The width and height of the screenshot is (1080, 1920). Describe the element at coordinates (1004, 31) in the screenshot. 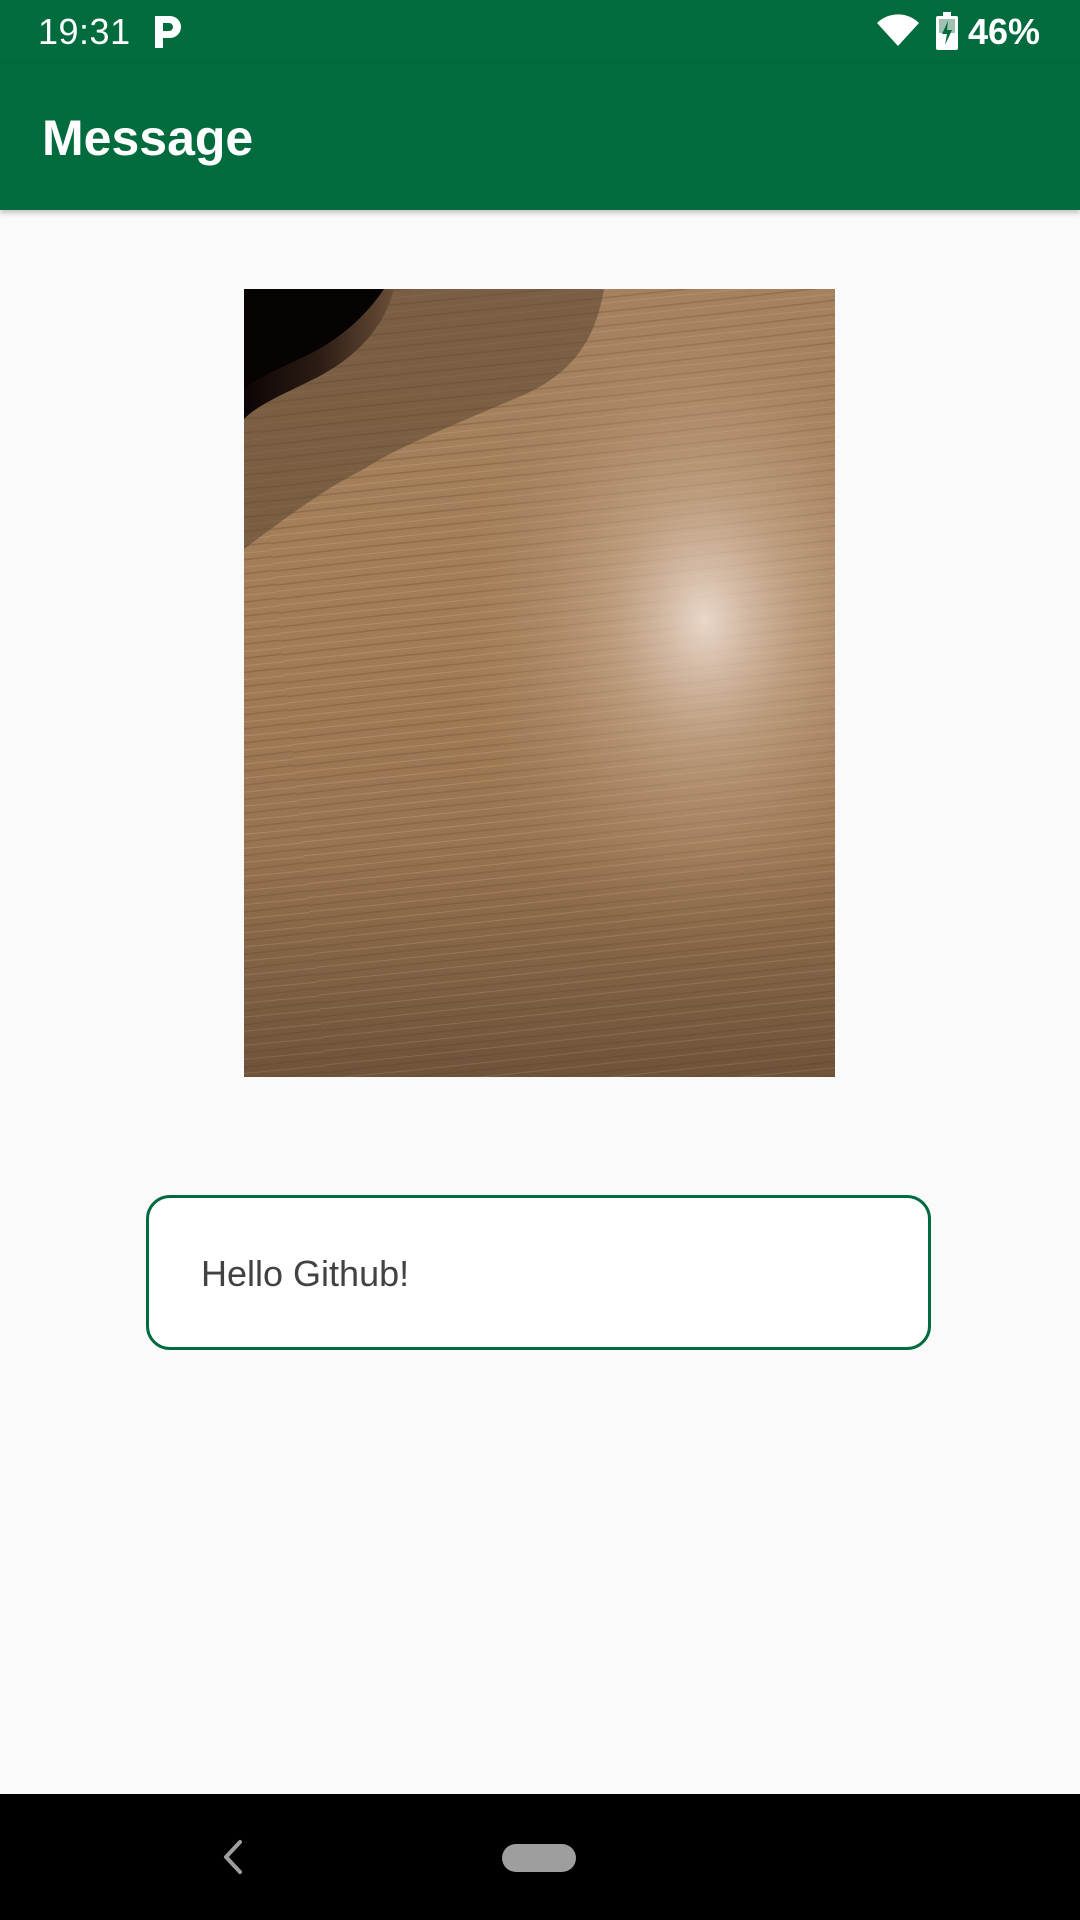

I see `battery-percentage: 46%` at that location.